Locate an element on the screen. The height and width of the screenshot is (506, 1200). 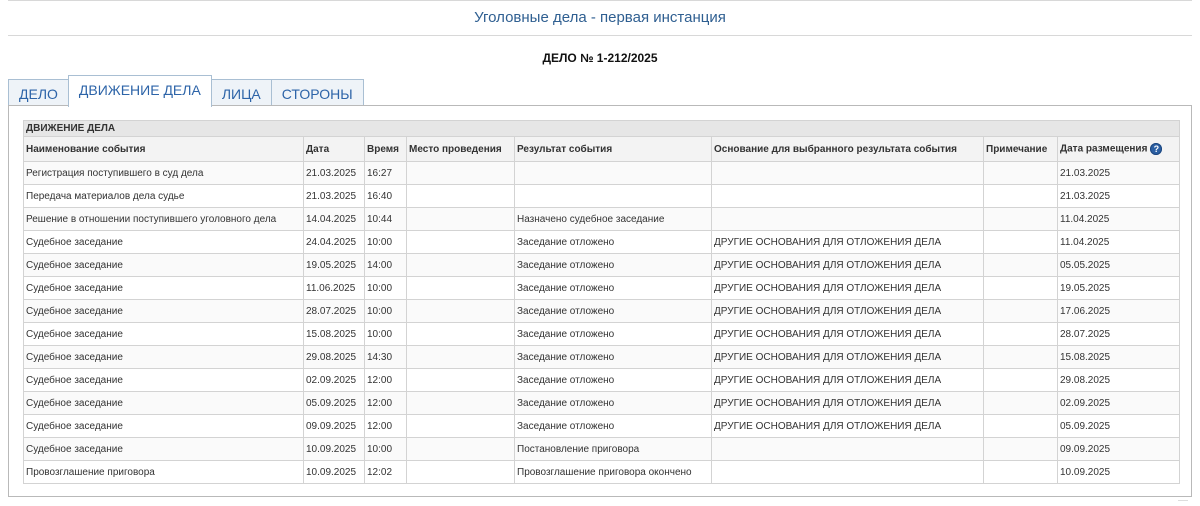
cell-result: Назначено судебное заседание is located at coordinates (613, 219).